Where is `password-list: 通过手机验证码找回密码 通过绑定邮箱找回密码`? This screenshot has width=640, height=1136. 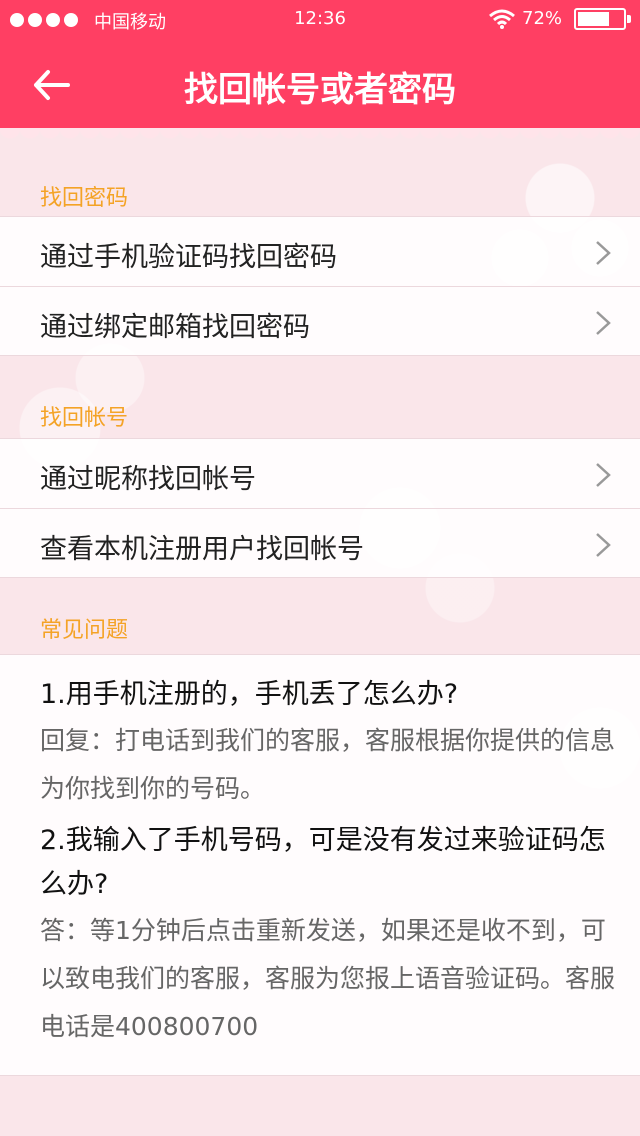
password-list: 通过手机验证码找回密码 通过绑定邮箱找回密码 is located at coordinates (320, 286).